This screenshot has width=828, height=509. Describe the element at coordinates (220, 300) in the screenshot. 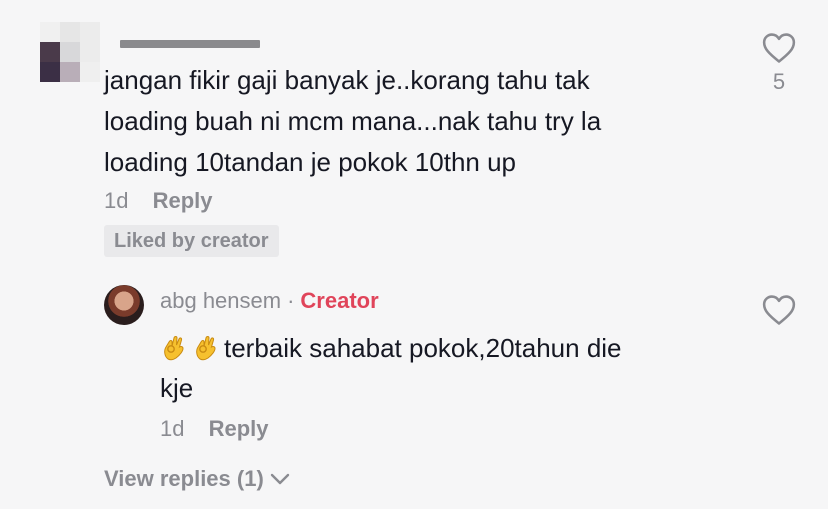

I see `reply-username: abg hensem` at that location.